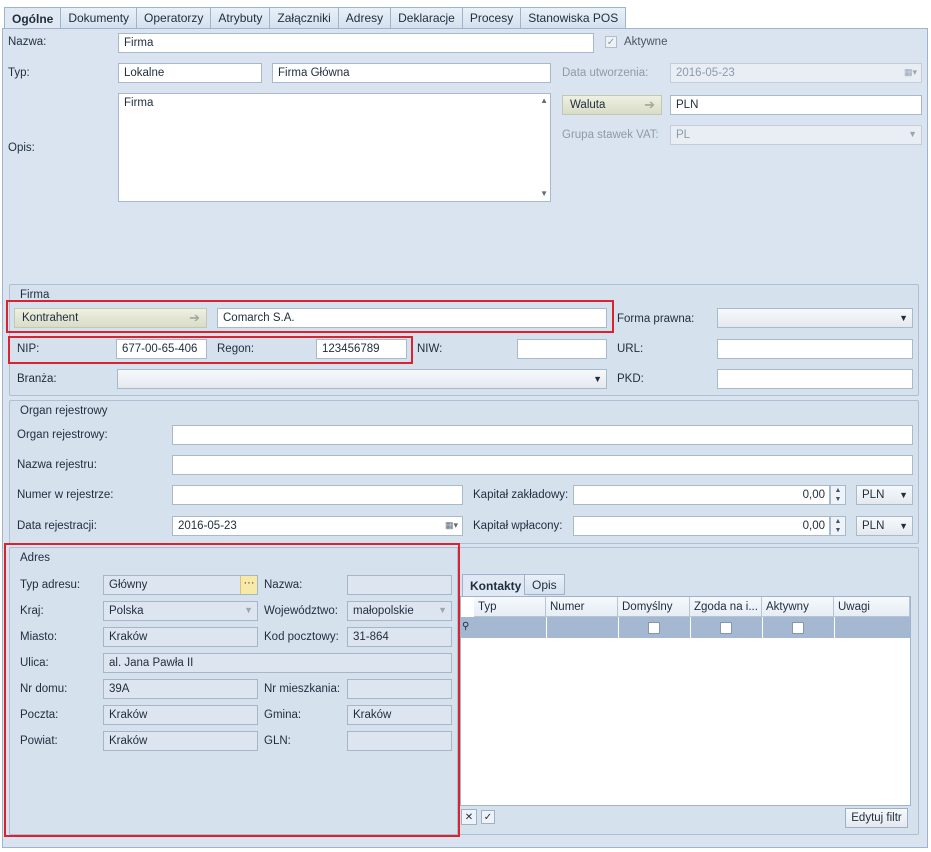 This screenshot has width=931, height=852. What do you see at coordinates (685, 627) in the screenshot?
I see `filter-row` at bounding box center [685, 627].